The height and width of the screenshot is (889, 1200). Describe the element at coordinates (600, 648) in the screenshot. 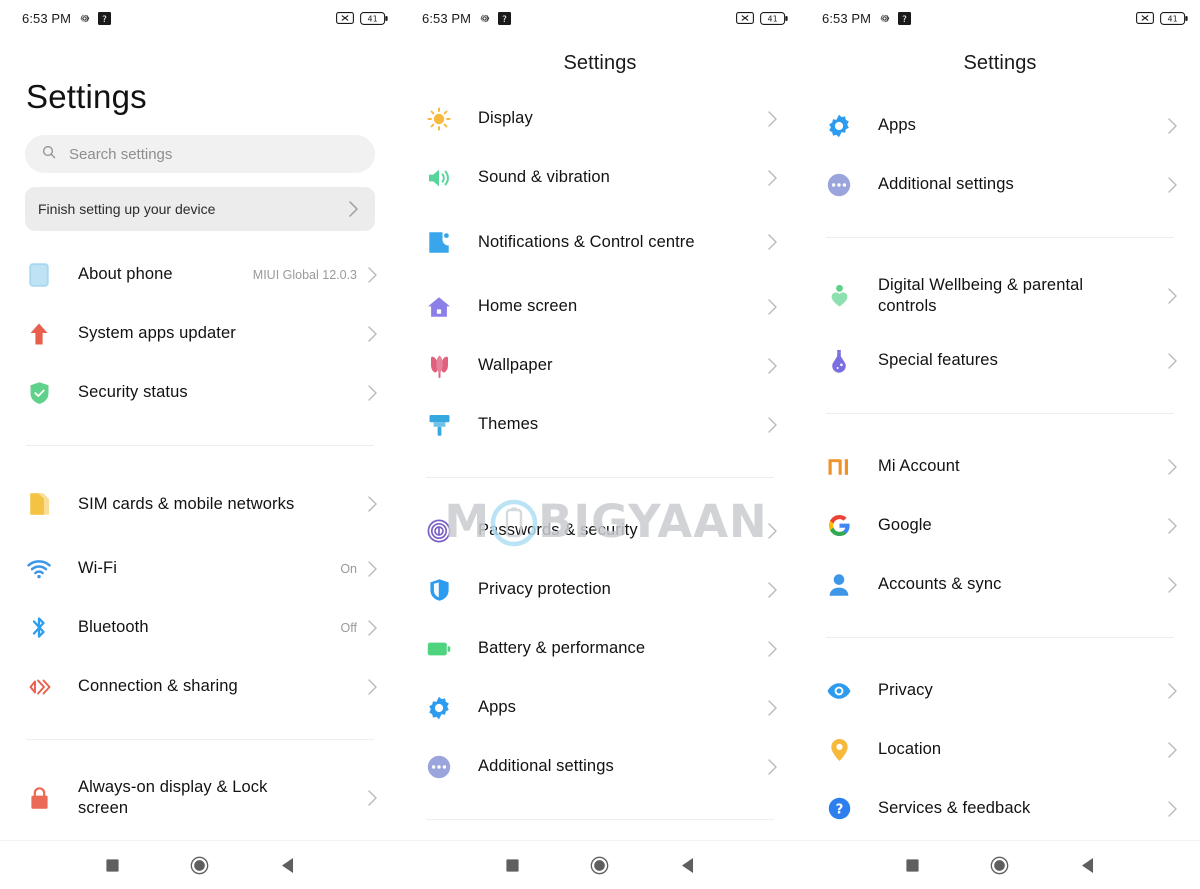

I see `settings-row: Battery & performance` at that location.